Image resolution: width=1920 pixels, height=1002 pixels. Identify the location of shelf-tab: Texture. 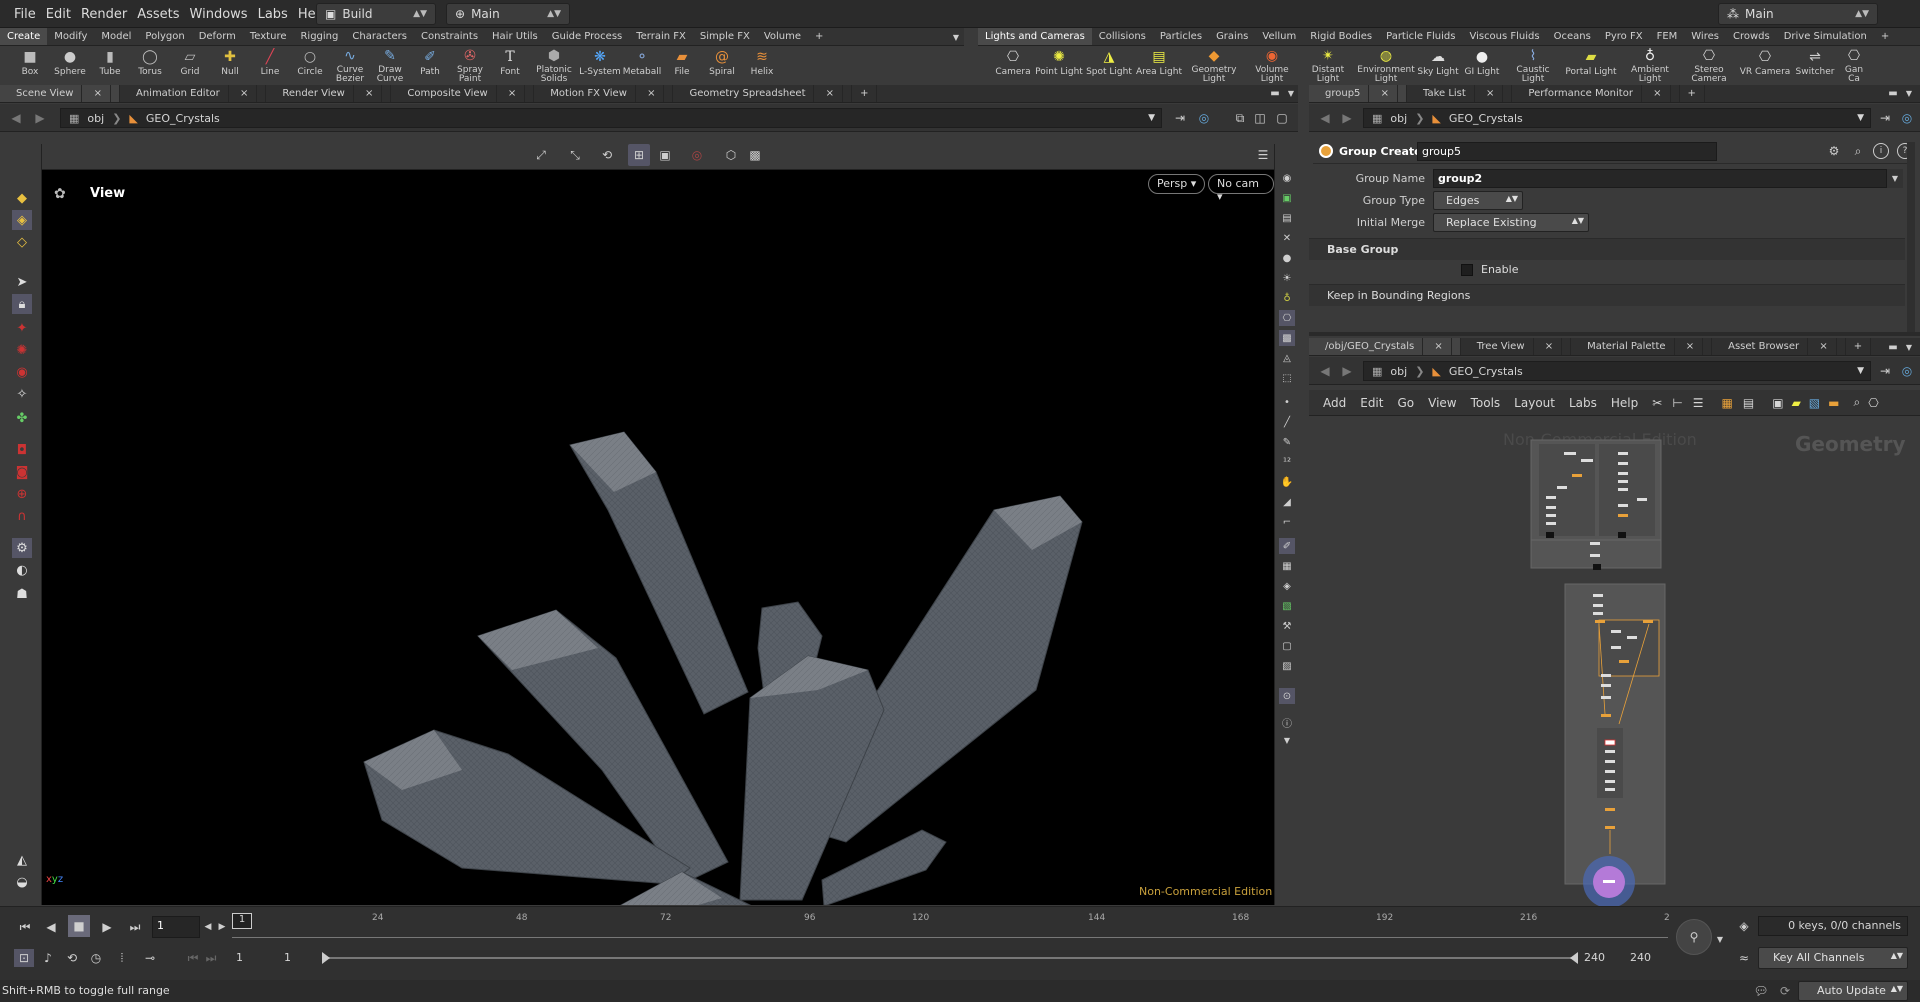
(268, 36).